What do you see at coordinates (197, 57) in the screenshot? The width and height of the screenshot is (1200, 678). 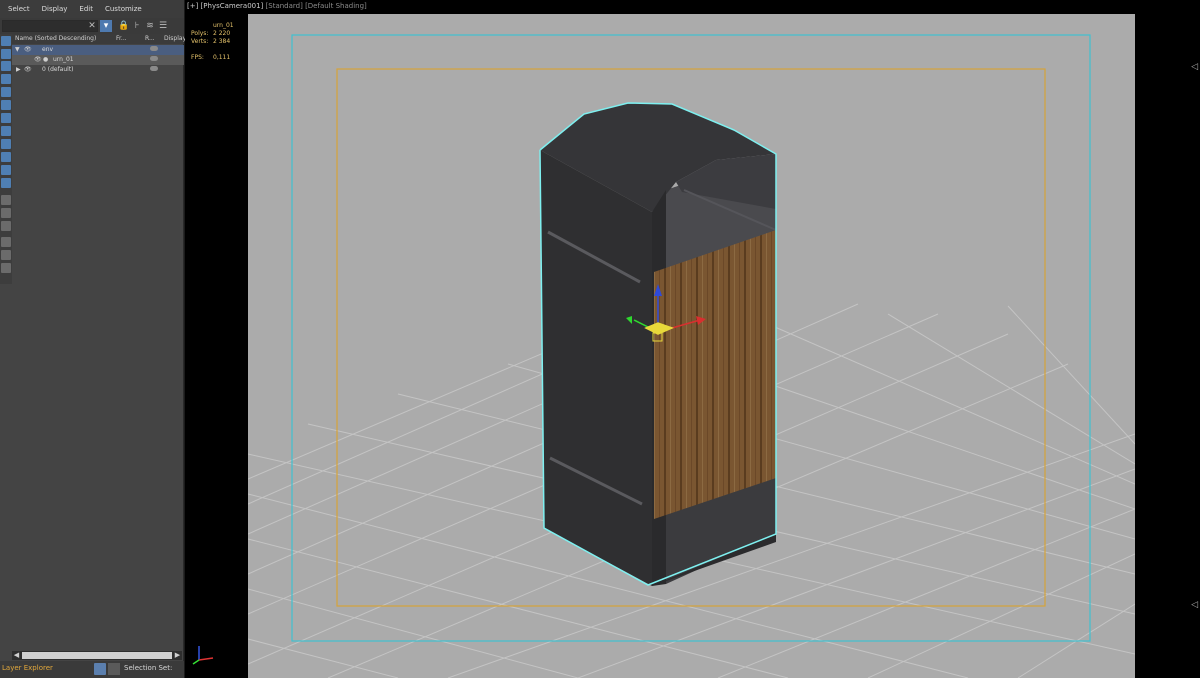 I see `fps-label: FPS:` at bounding box center [197, 57].